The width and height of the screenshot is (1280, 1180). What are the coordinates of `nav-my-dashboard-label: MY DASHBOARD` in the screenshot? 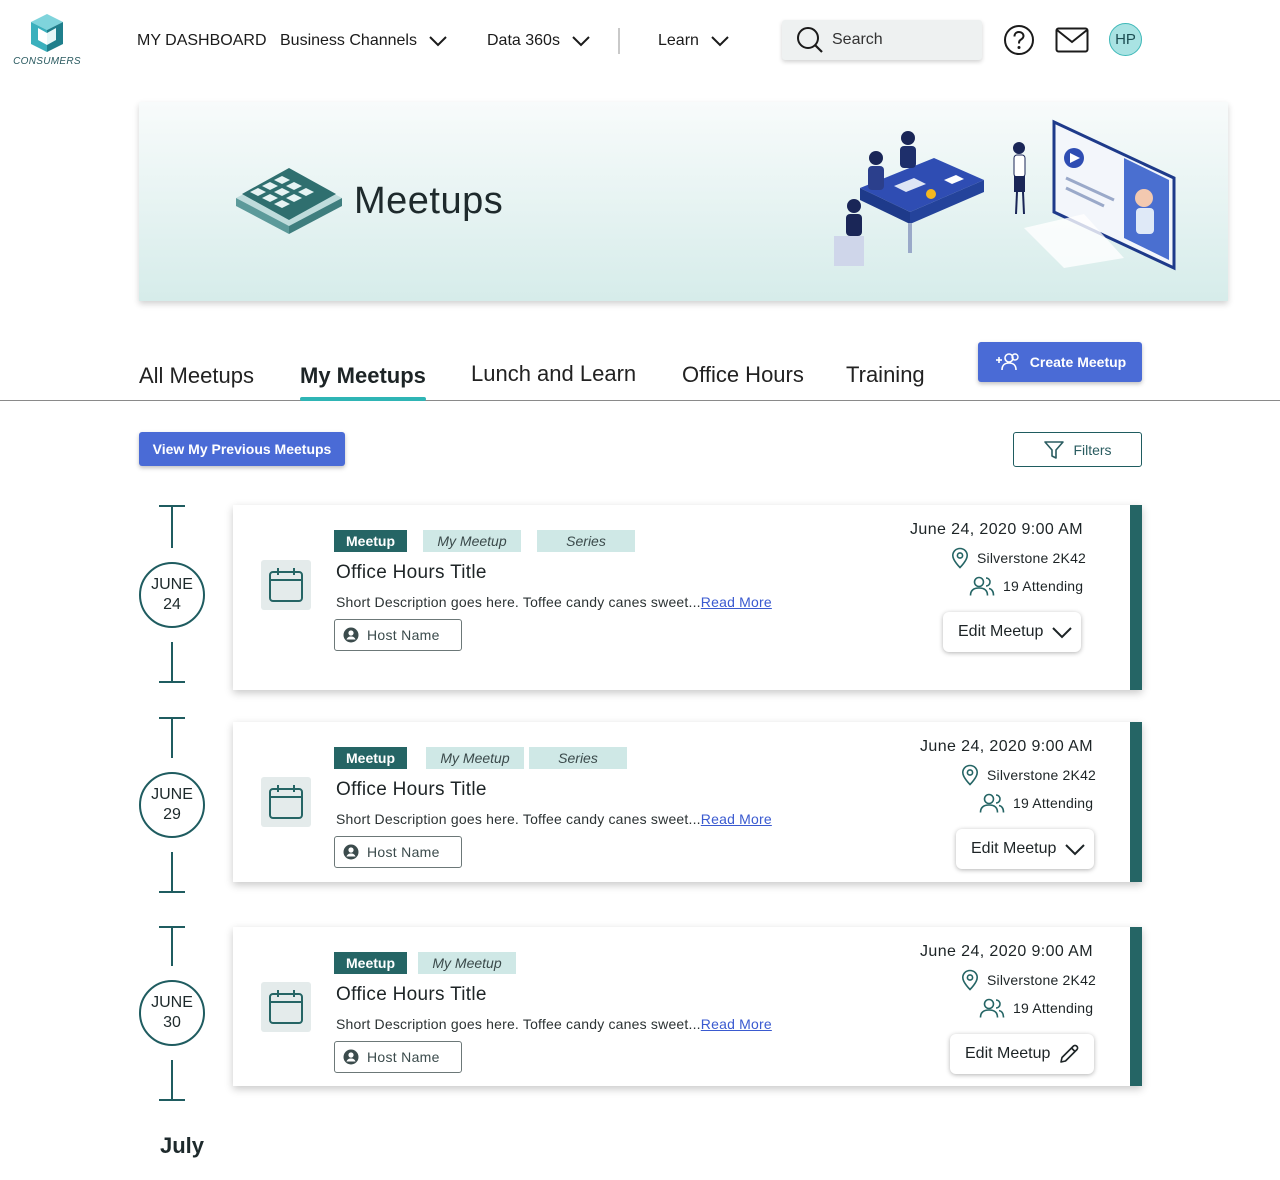 It's located at (202, 40).